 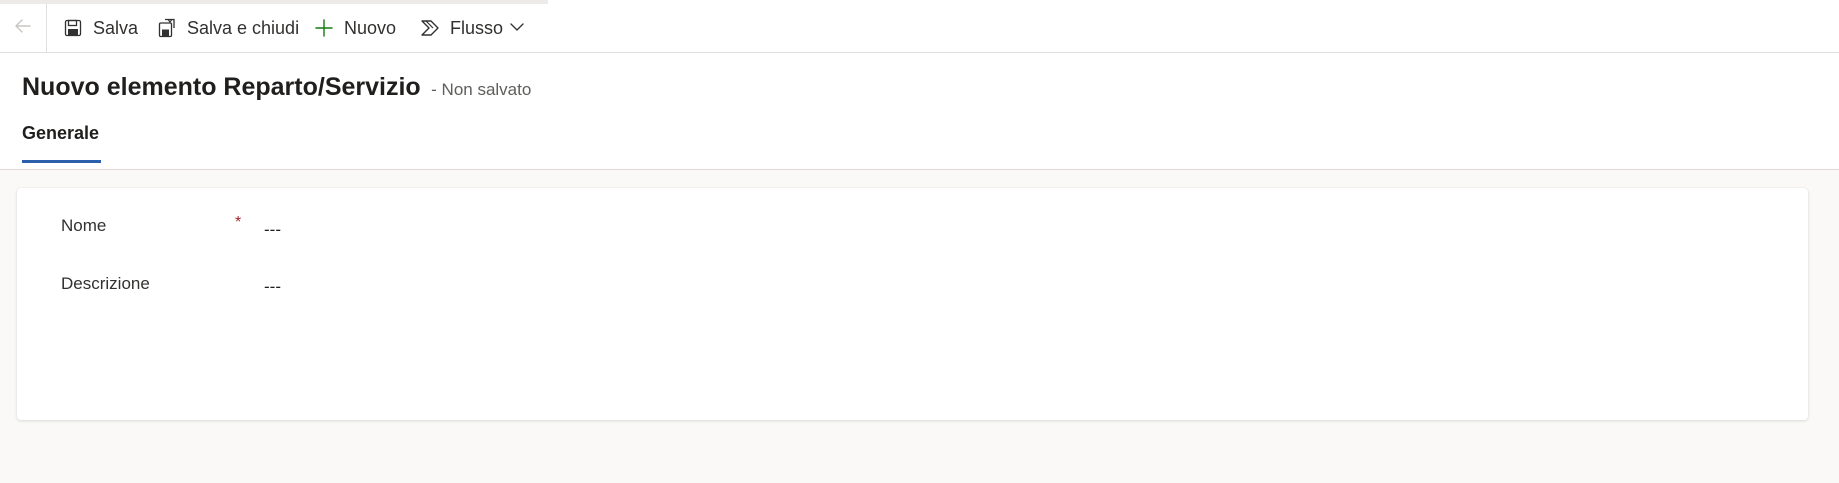 What do you see at coordinates (116, 27) in the screenshot?
I see `save-label: Salva` at bounding box center [116, 27].